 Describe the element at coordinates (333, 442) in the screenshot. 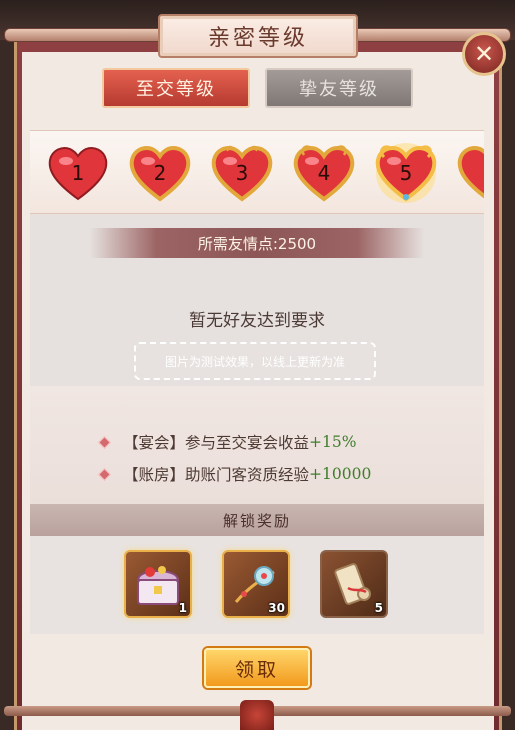

I see `bonus-value: +15%` at that location.